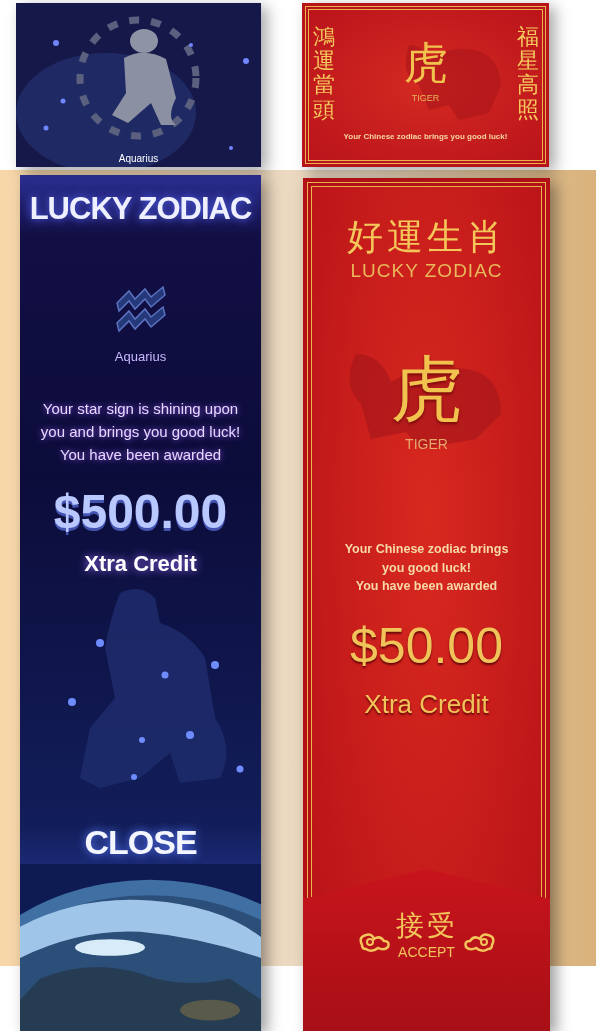 The image size is (596, 1031). I want to click on message-text: Your Chinese zodiac brings you good luck!, so click(425, 136).